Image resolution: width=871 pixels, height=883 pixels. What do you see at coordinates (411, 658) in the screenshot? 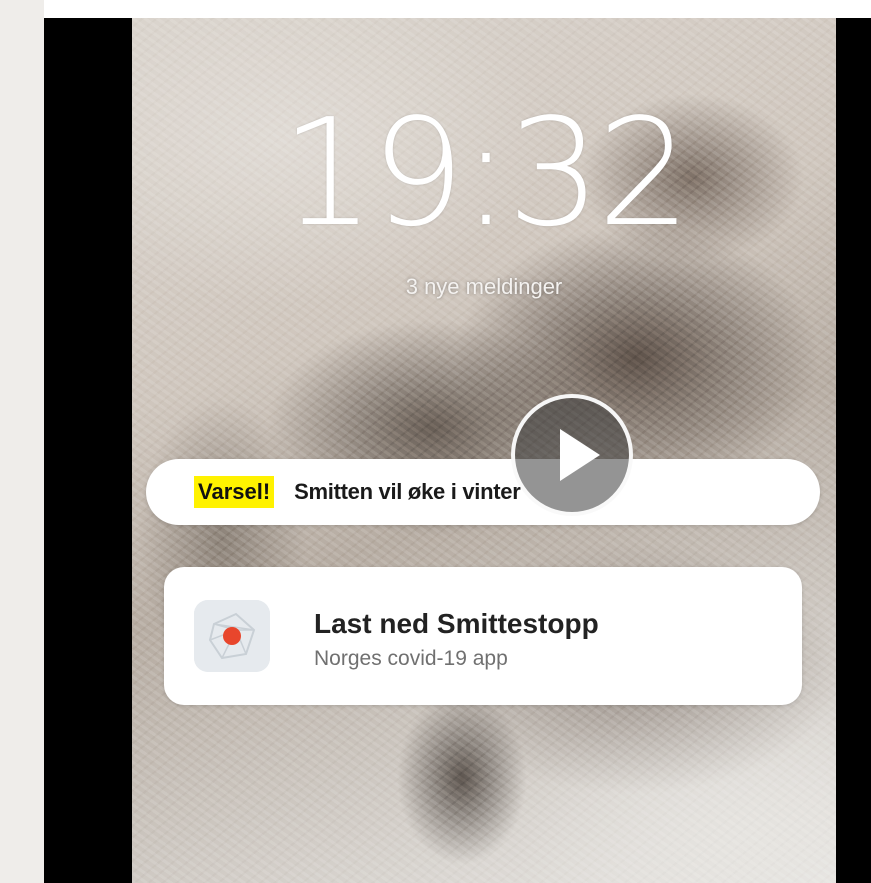
I see `notification-subtitle: Norges covid-19 app` at bounding box center [411, 658].